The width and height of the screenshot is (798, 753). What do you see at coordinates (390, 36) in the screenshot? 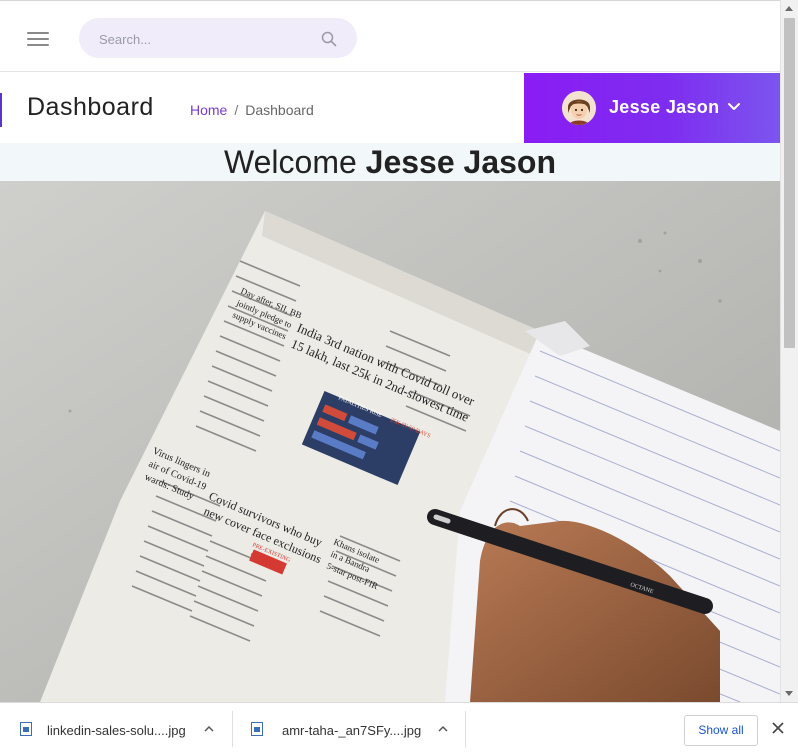
I see `top-navbar` at bounding box center [390, 36].